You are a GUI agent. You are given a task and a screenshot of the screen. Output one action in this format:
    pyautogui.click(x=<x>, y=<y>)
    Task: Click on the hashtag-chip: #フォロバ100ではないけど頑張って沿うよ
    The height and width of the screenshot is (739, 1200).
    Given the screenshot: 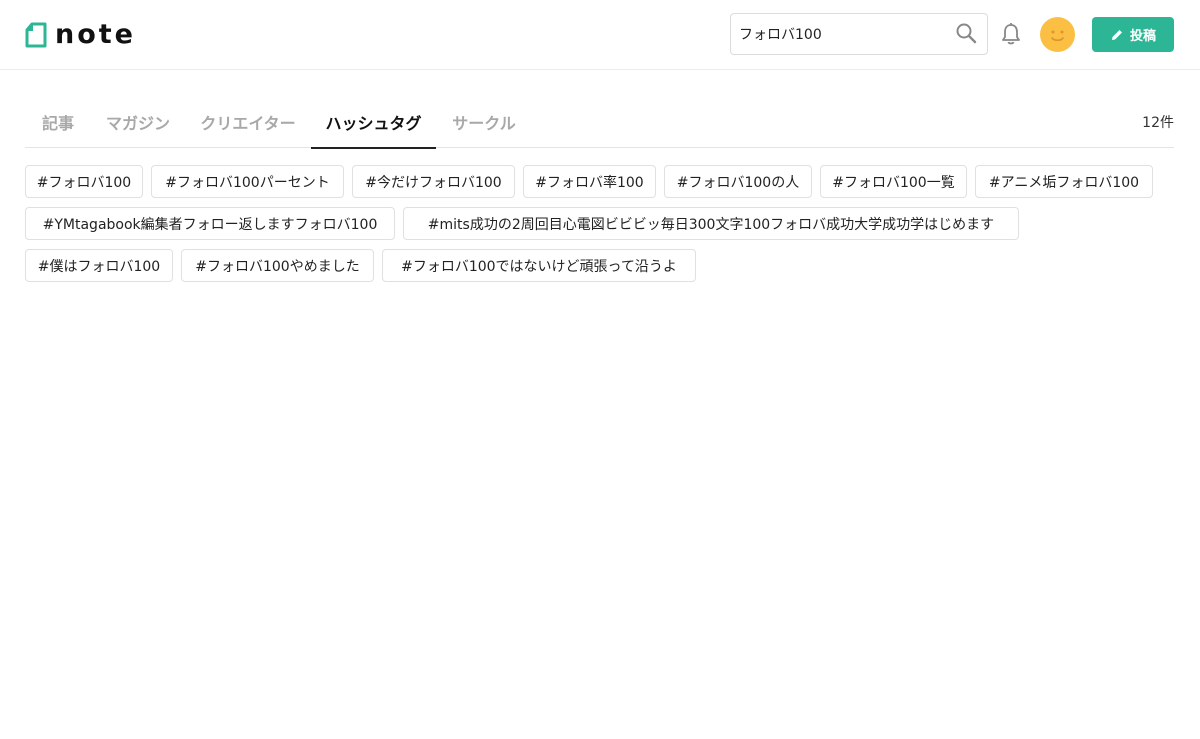 What is the action you would take?
    pyautogui.click(x=539, y=265)
    